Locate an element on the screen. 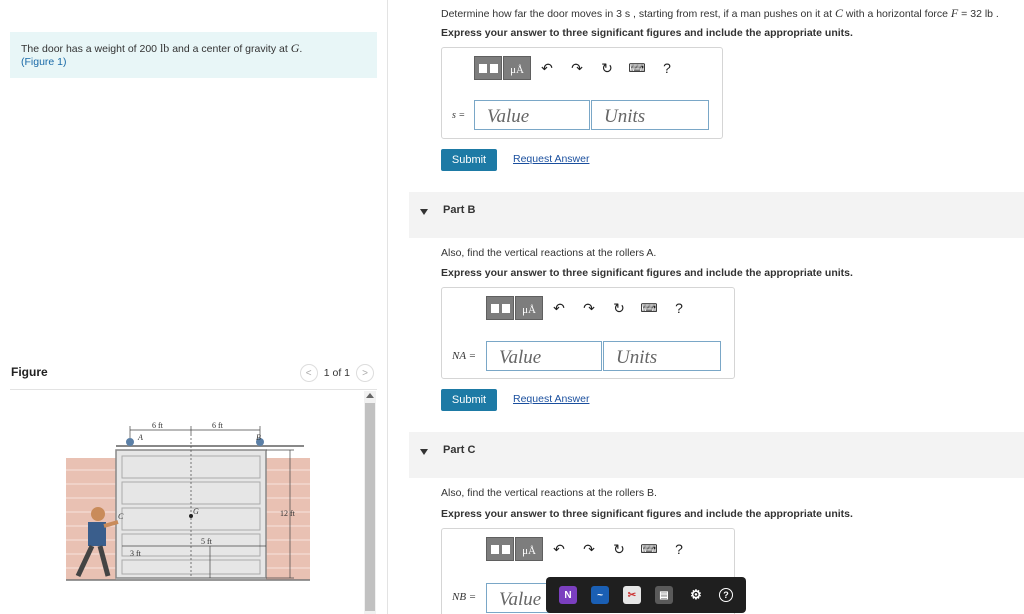  door-diagram: 6 ft 6 ft A B G C 12 ft 5 ft 3 ft is located at coordinates (188, 501).